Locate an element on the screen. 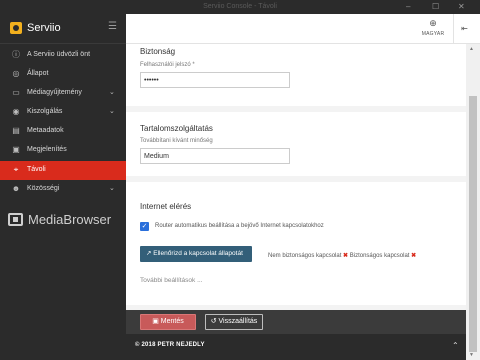 The image size is (480, 360). save-label: Mentés is located at coordinates (172, 321).